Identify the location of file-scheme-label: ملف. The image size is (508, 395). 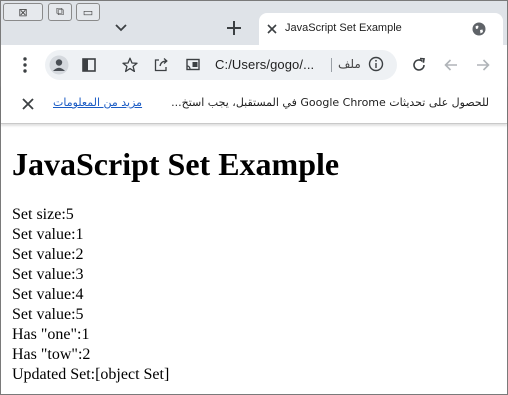
(349, 64).